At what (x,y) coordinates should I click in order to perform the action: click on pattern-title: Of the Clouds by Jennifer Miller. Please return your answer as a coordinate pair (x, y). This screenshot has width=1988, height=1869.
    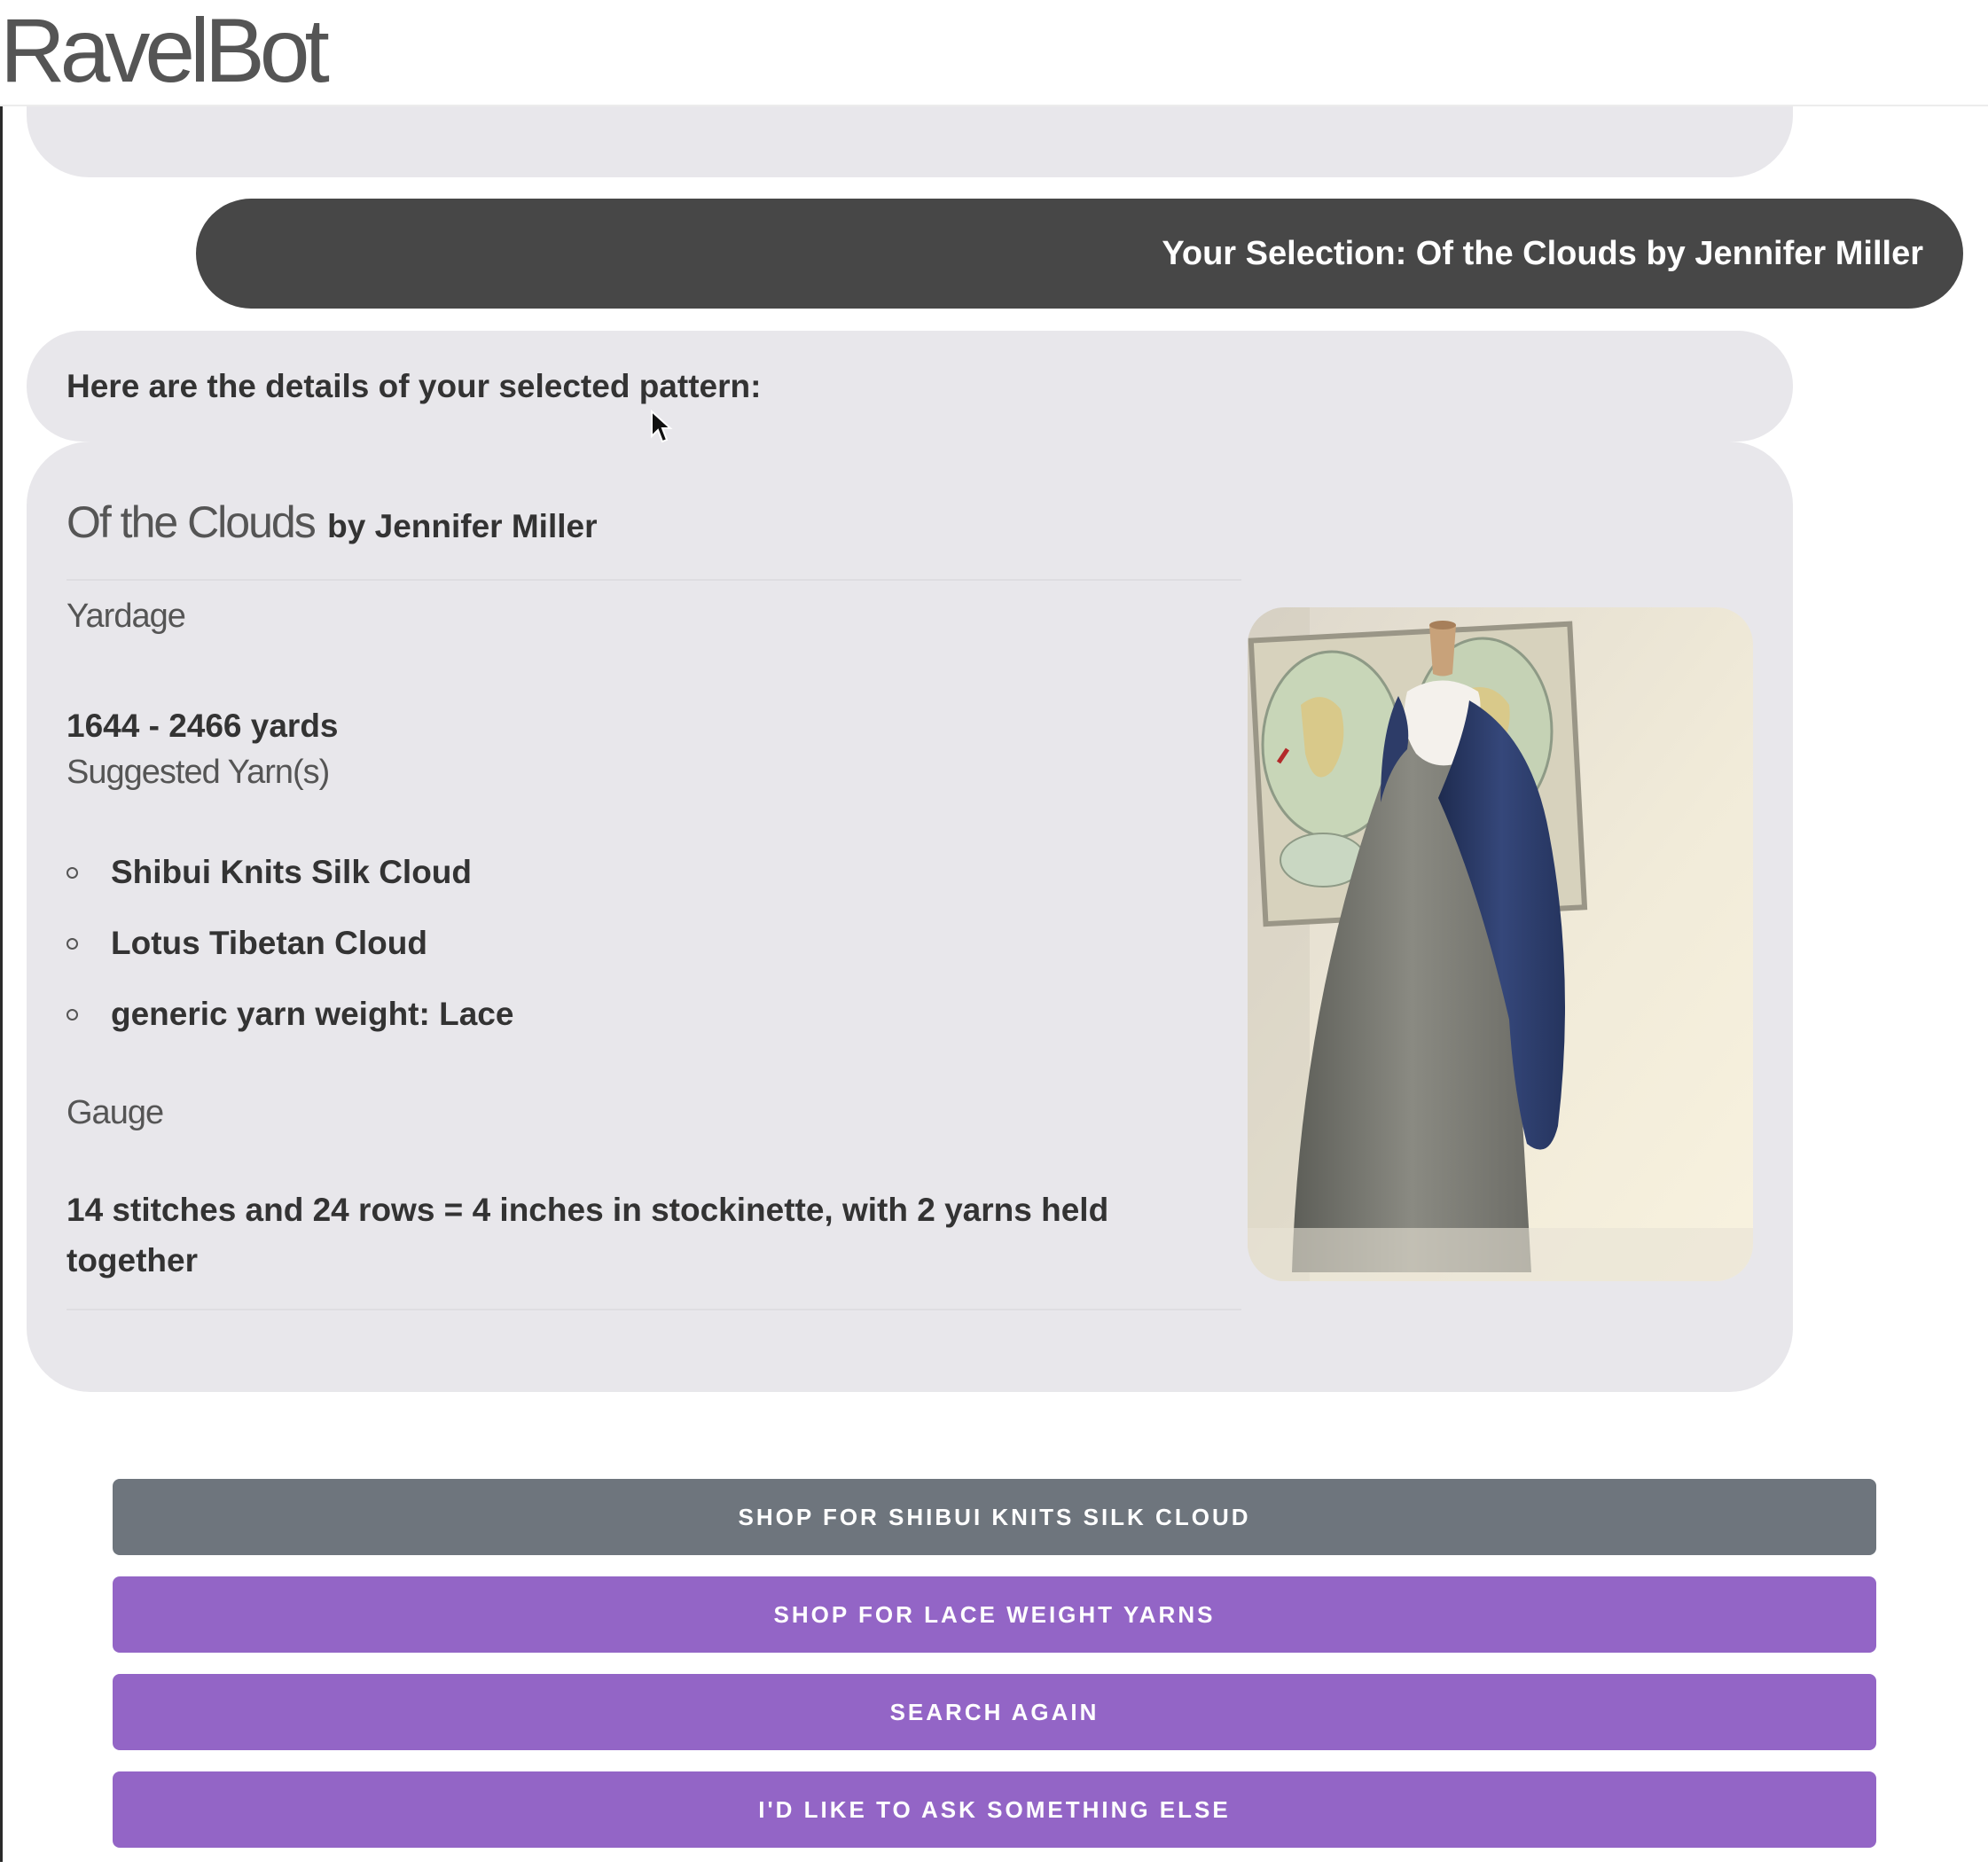
    Looking at the image, I should click on (332, 522).